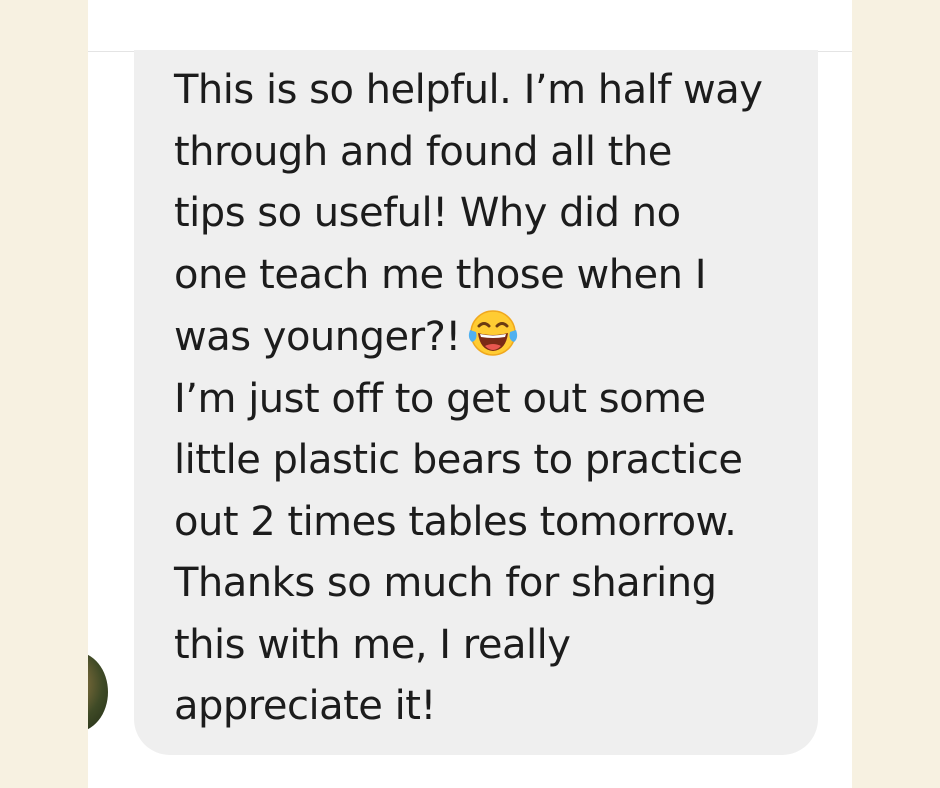 The width and height of the screenshot is (940, 788). What do you see at coordinates (445, 583) in the screenshot?
I see `message-line: Thanks so much for sharing` at bounding box center [445, 583].